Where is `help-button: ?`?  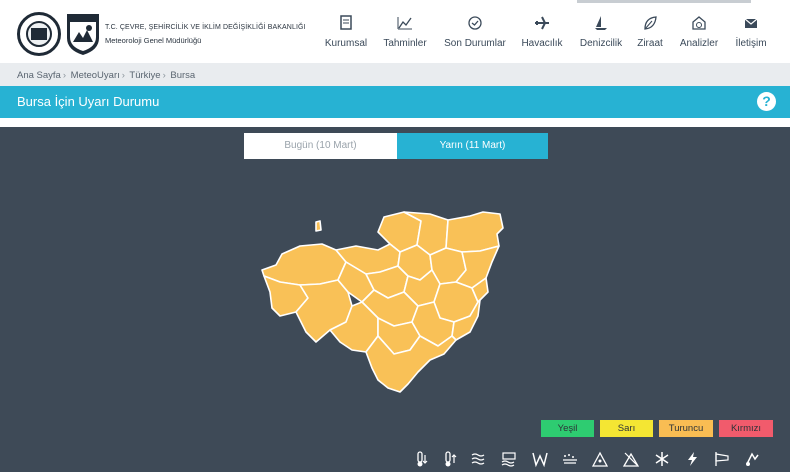
help-button: ? is located at coordinates (766, 101).